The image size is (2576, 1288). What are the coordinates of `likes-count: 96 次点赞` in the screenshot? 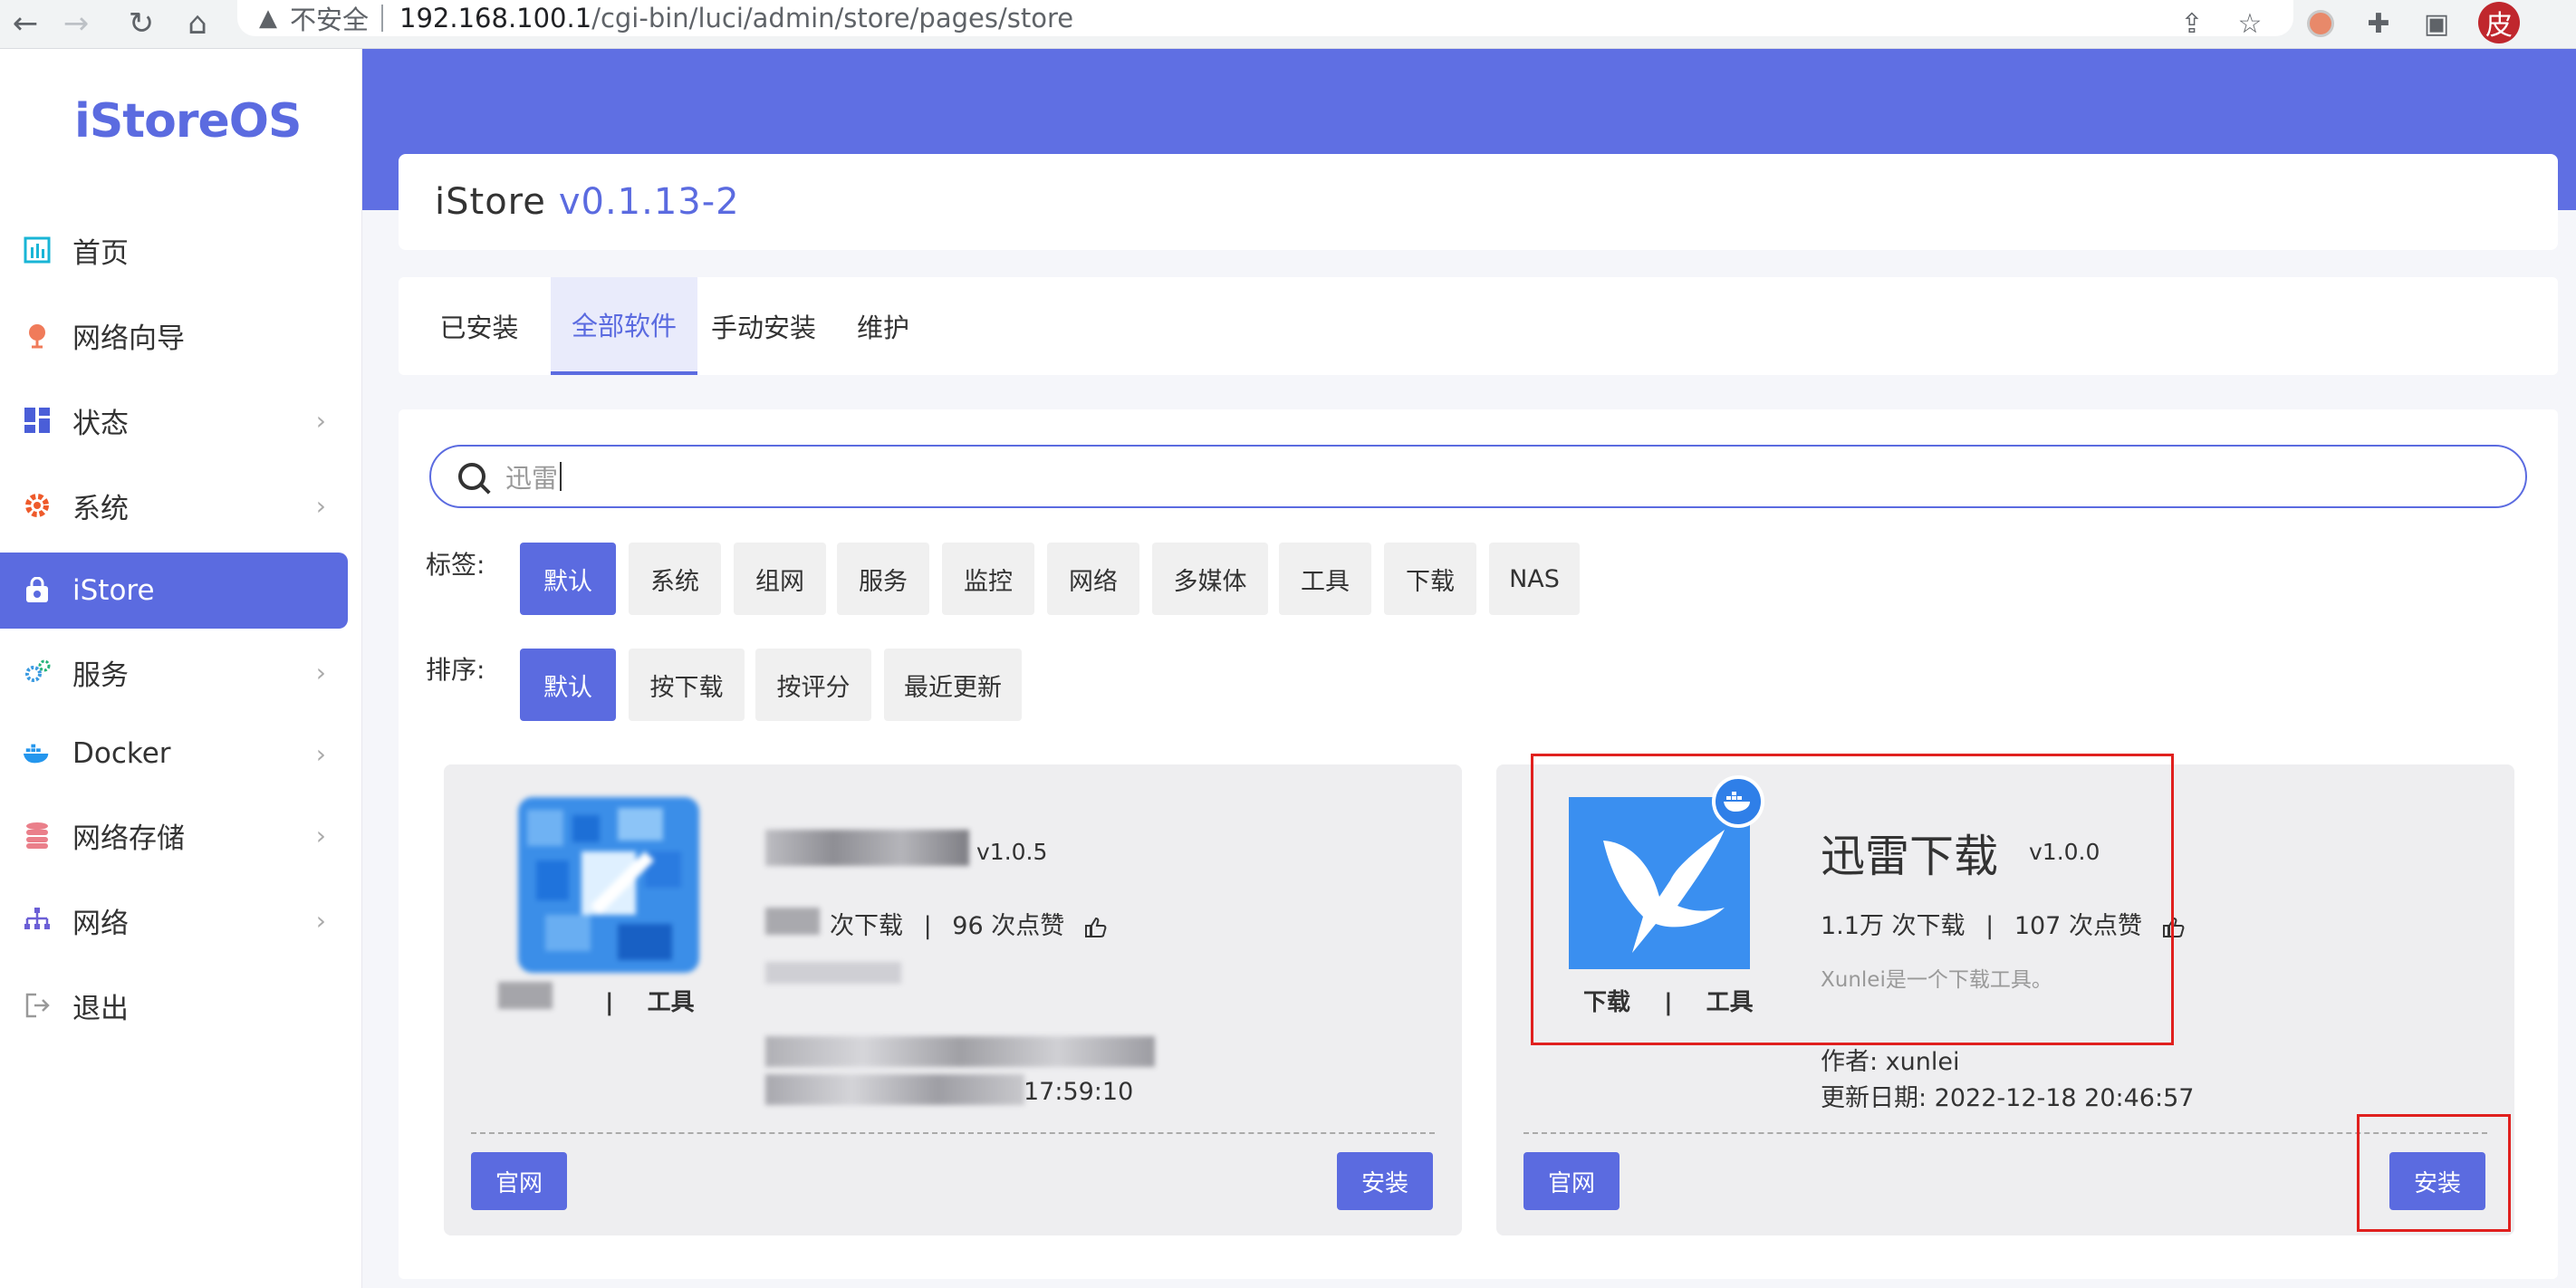 It's located at (1008, 926).